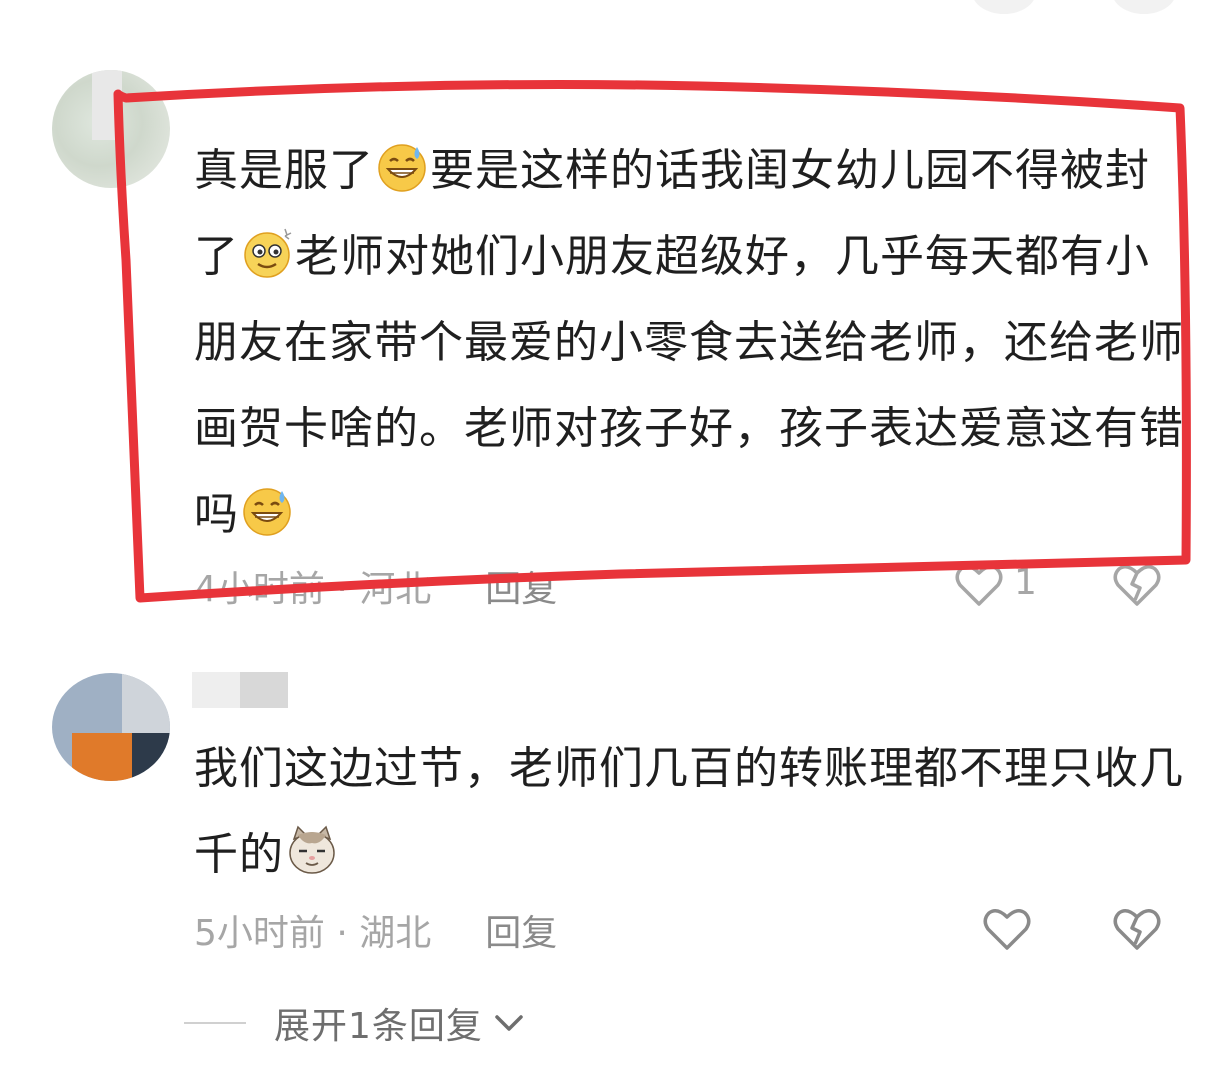  What do you see at coordinates (259, 589) in the screenshot?
I see `comment-time: 4小时前` at bounding box center [259, 589].